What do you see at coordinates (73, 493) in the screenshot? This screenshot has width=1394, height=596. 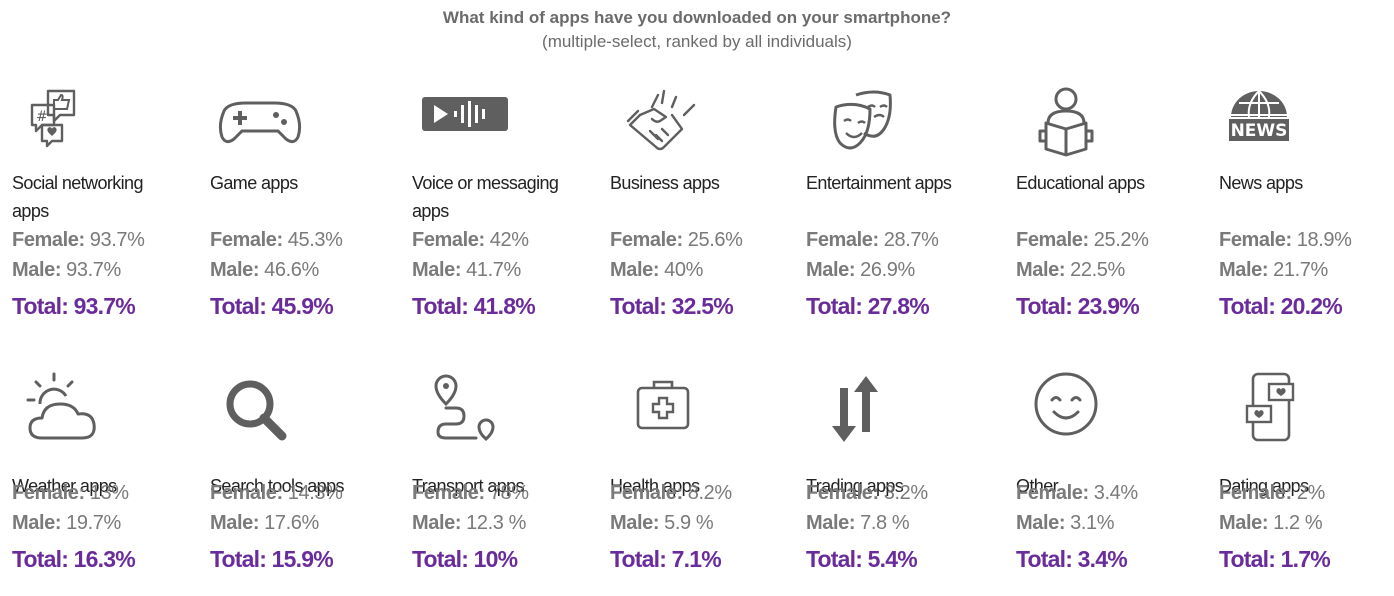 I see `female-stat: Female: 13%` at bounding box center [73, 493].